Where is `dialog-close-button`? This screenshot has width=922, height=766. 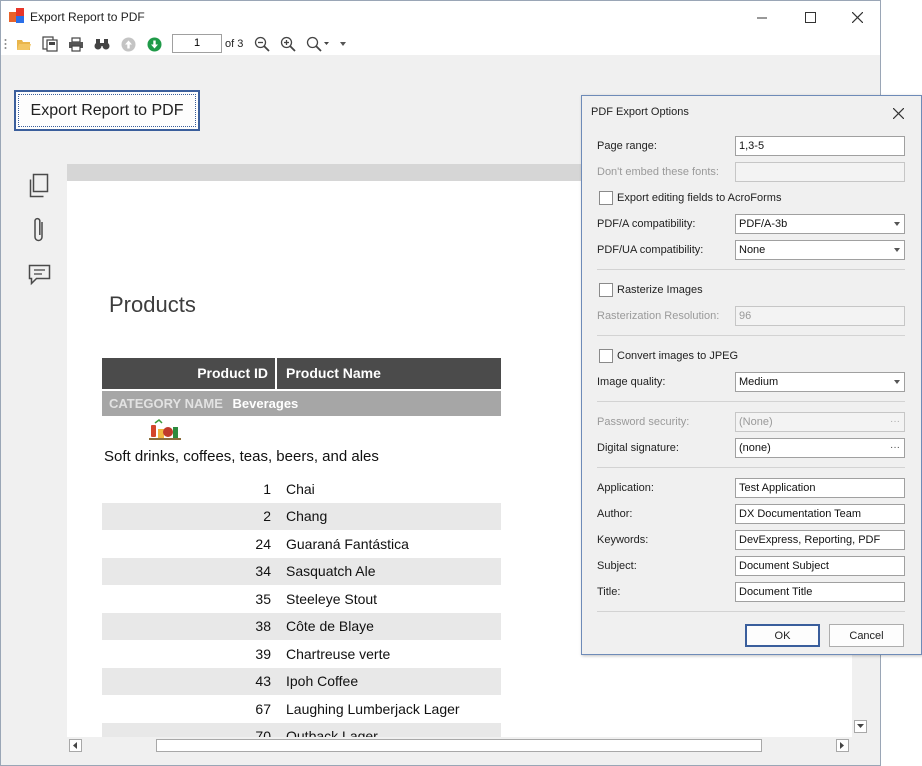
dialog-close-button is located at coordinates (898, 113).